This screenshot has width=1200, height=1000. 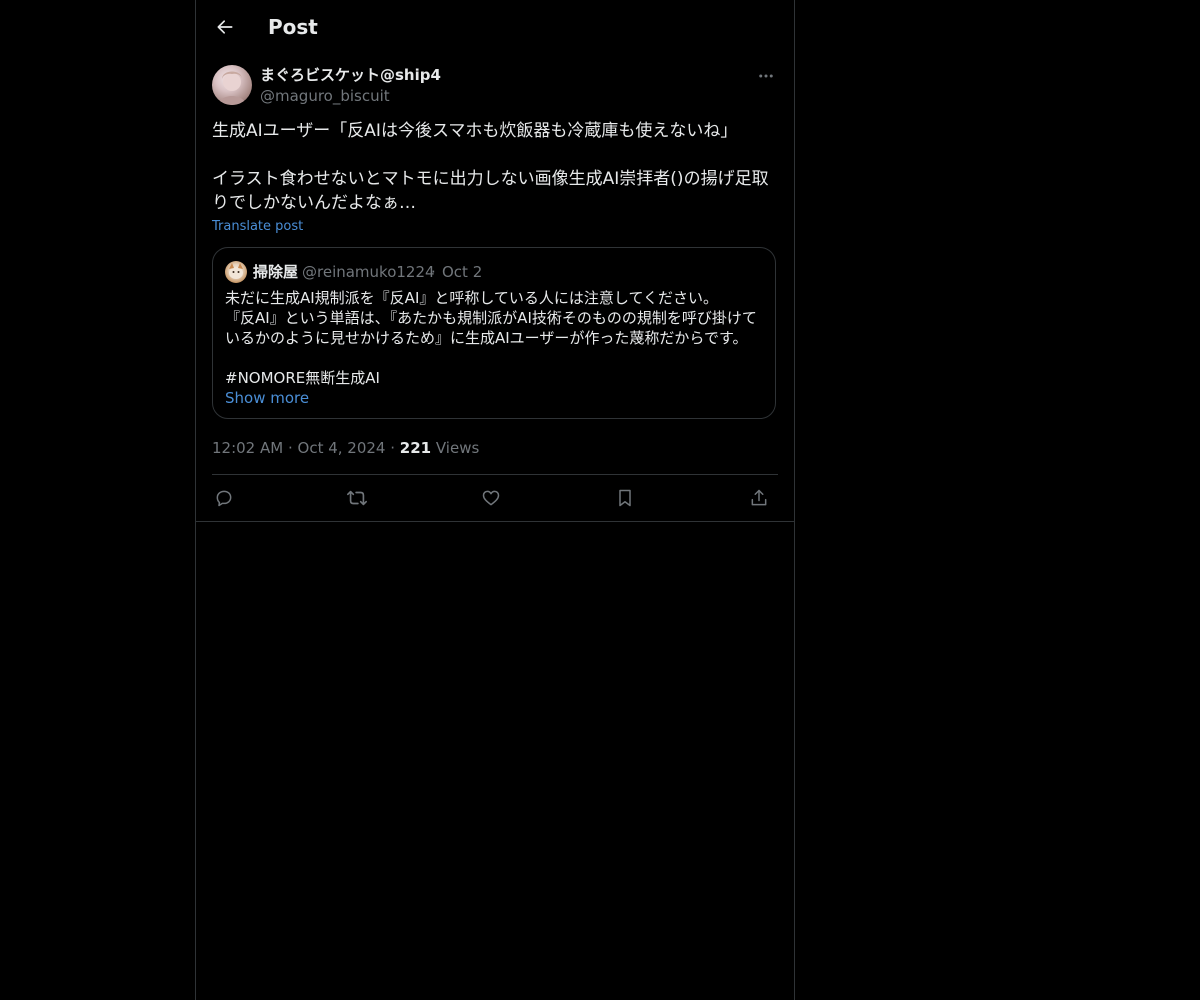 I want to click on more-options-button, so click(x=766, y=76).